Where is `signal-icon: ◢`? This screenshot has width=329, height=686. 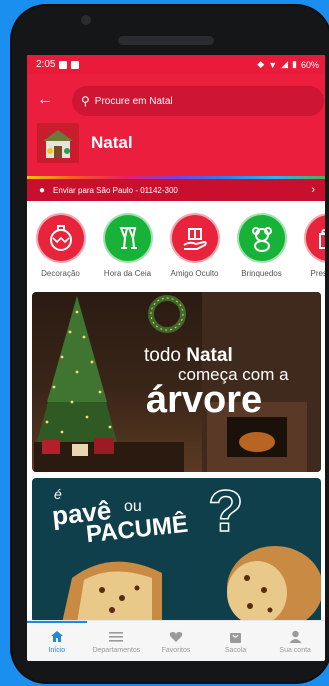
signal-icon: ◢ is located at coordinates (285, 64).